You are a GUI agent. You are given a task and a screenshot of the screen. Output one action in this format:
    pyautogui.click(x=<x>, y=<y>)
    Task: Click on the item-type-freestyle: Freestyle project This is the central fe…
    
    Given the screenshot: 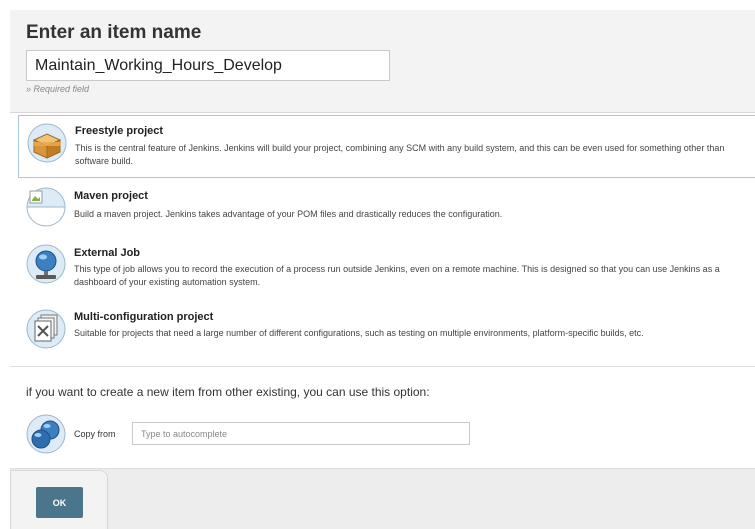 What is the action you would take?
    pyautogui.click(x=386, y=146)
    